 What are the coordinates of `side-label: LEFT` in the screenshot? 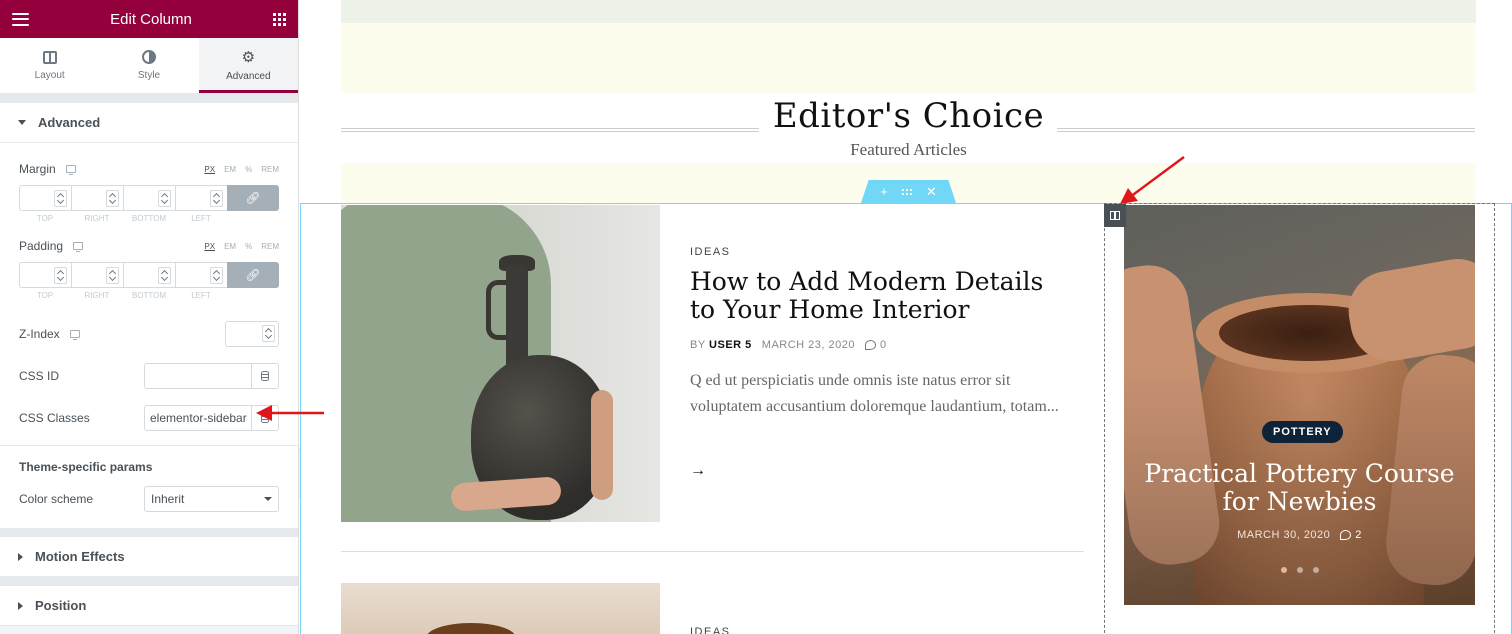 It's located at (201, 218).